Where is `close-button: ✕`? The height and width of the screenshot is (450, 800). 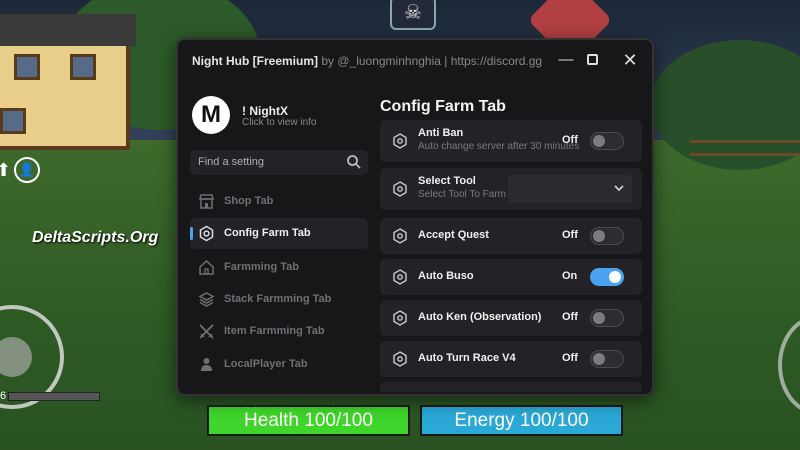
close-button: ✕ is located at coordinates (630, 60).